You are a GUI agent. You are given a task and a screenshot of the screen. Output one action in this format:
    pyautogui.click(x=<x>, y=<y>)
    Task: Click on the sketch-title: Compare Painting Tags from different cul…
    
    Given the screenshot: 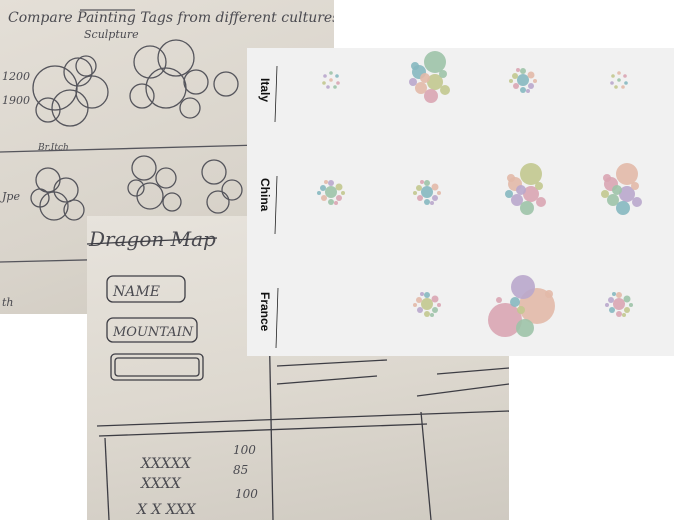 What is the action you would take?
    pyautogui.click(x=171, y=18)
    